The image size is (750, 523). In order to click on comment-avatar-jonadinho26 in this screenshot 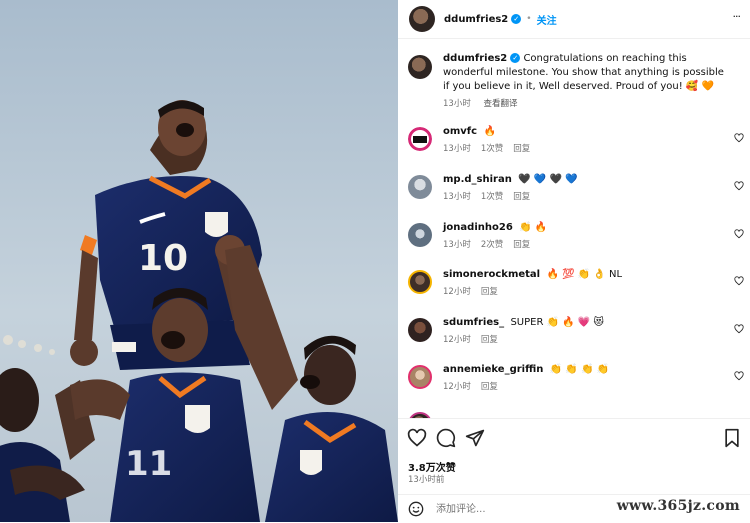, I will do `click(420, 235)`.